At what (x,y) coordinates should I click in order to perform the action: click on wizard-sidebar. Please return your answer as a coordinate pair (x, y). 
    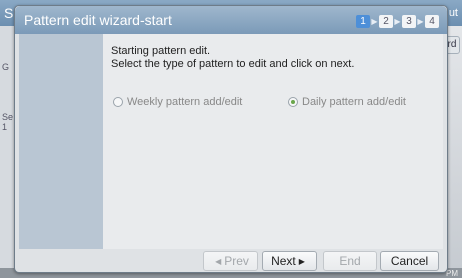
    Looking at the image, I should click on (61, 141).